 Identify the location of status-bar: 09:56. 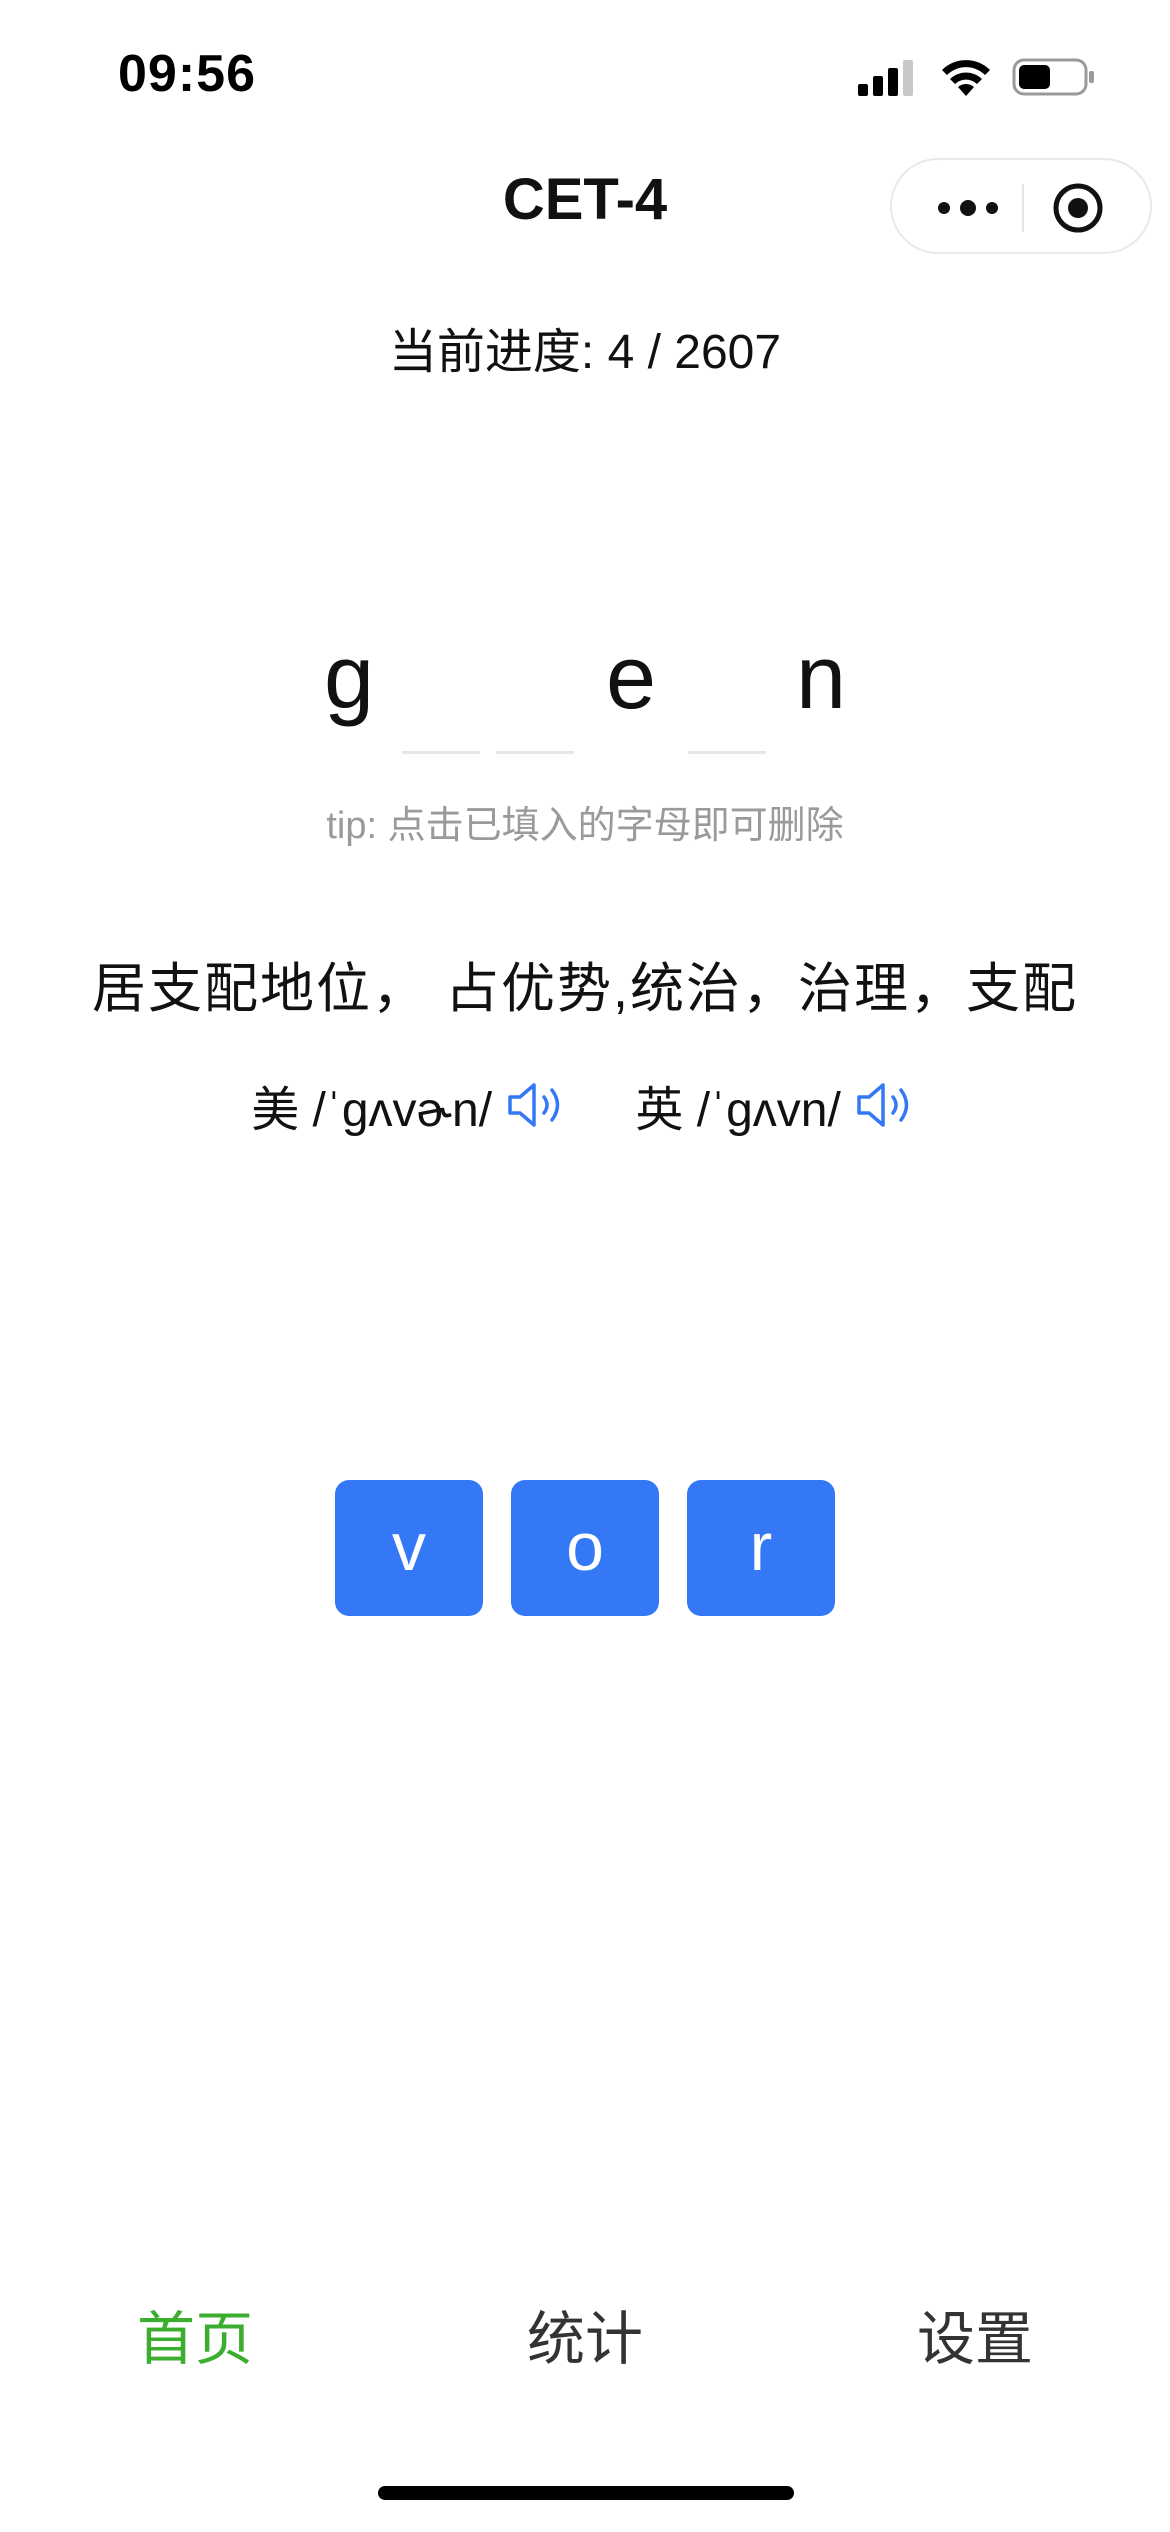
(585, 75).